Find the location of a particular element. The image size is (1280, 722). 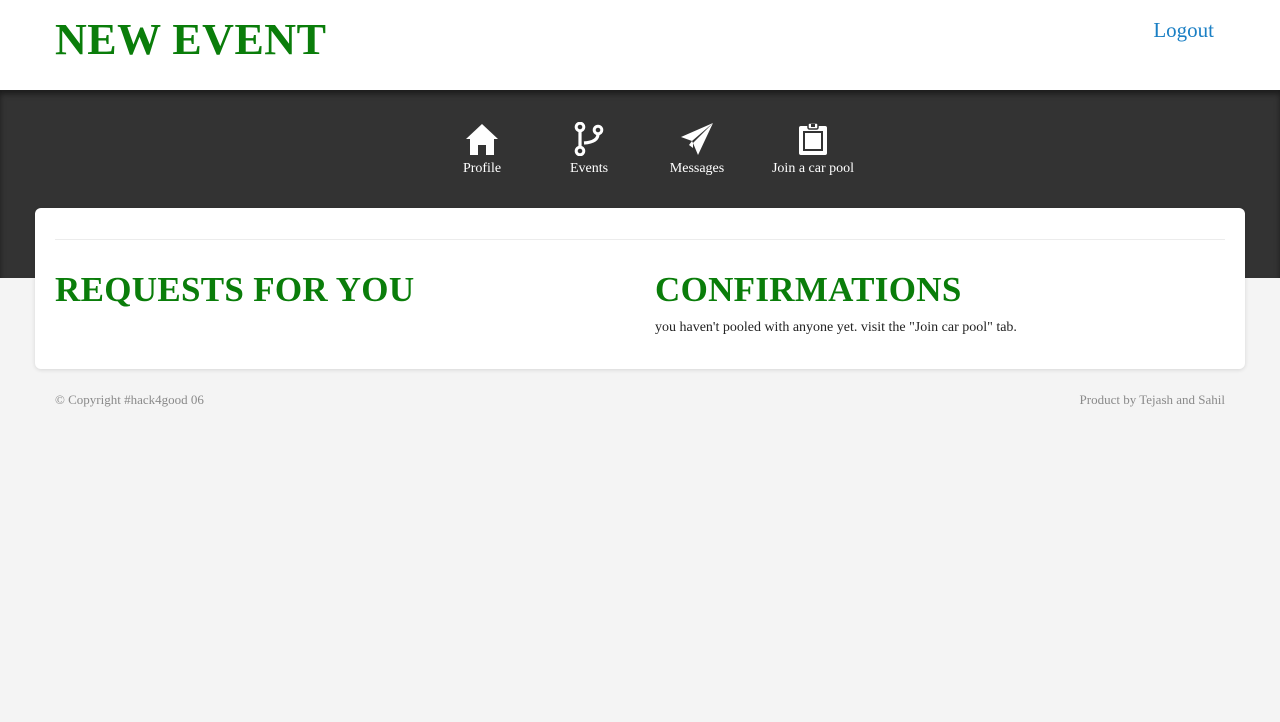

nav-item-label: Profile is located at coordinates (482, 168).